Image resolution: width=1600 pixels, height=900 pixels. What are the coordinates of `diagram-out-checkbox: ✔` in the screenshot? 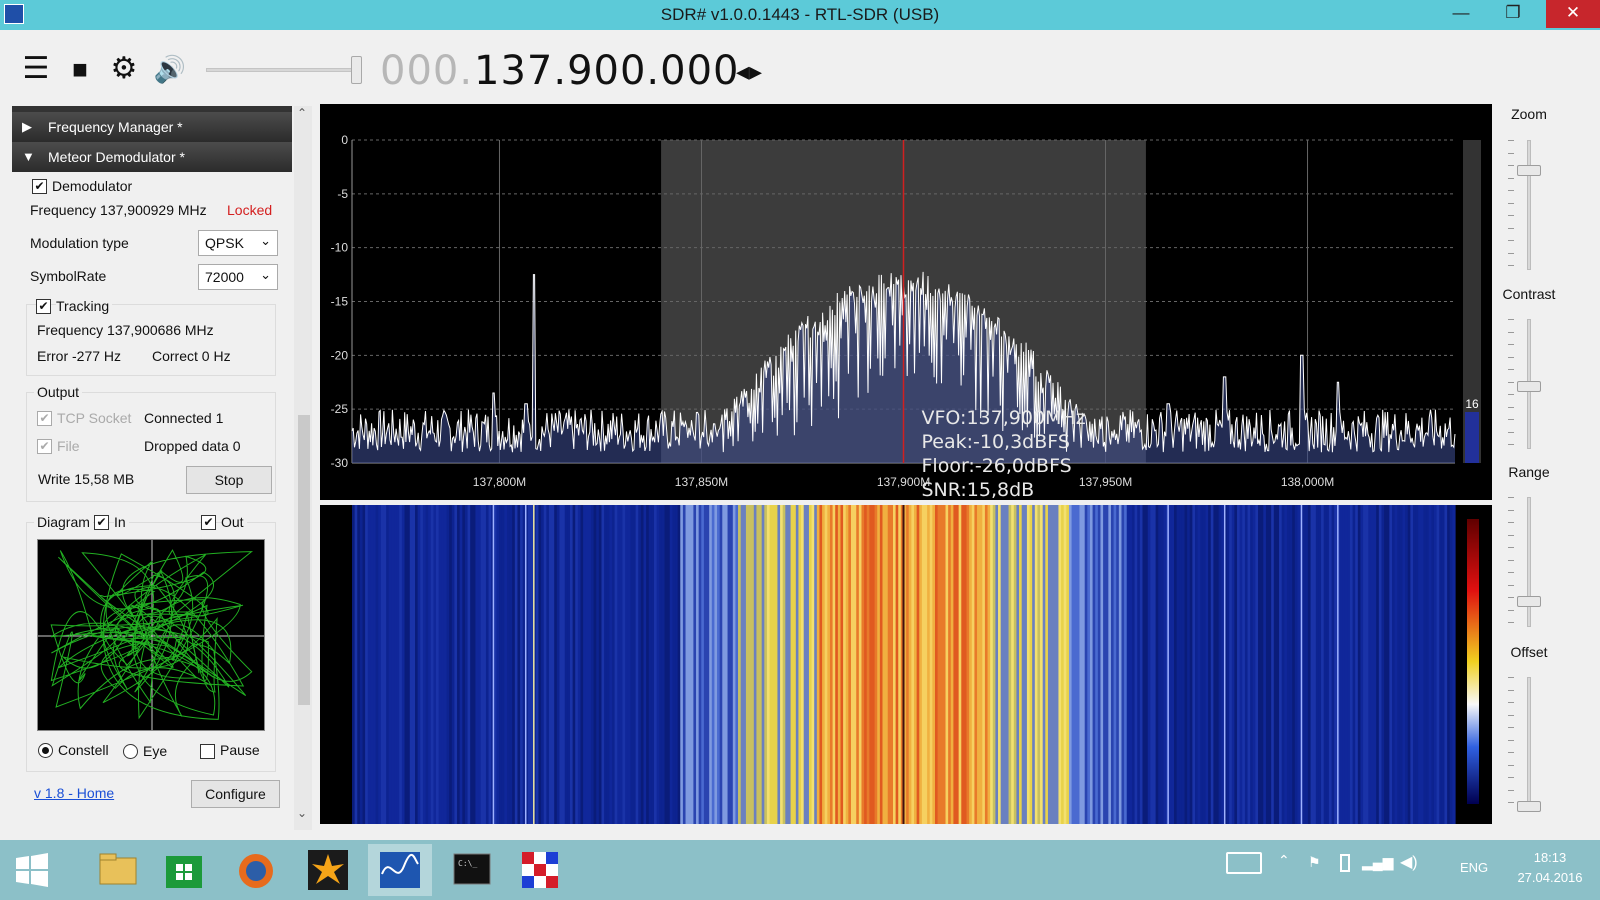 It's located at (208, 522).